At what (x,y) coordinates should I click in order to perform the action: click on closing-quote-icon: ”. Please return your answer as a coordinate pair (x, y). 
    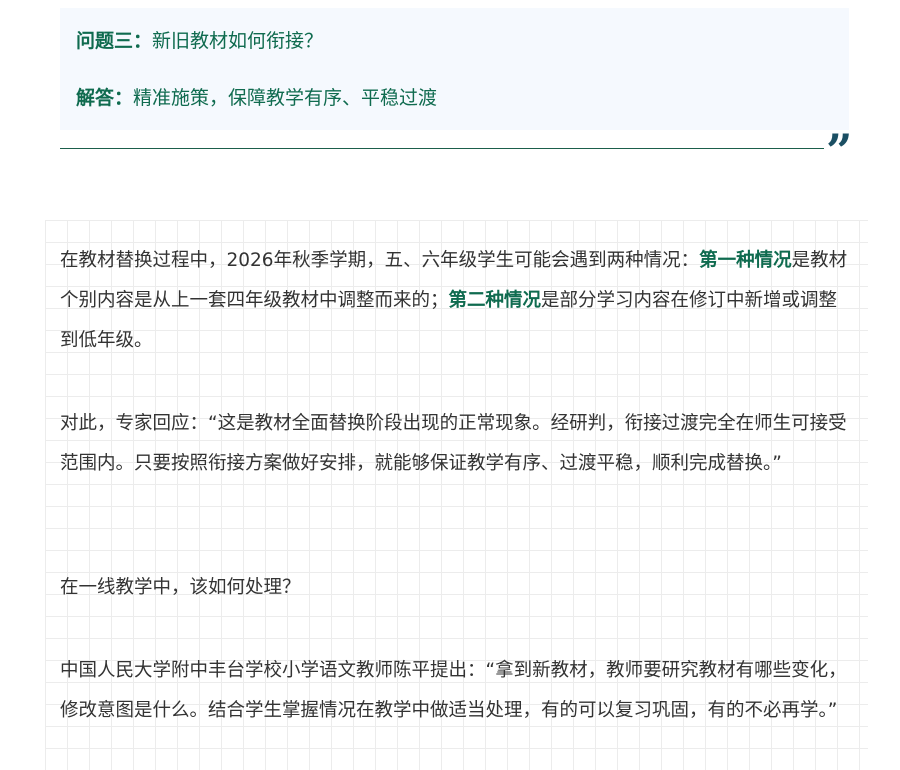
    Looking at the image, I should click on (839, 151).